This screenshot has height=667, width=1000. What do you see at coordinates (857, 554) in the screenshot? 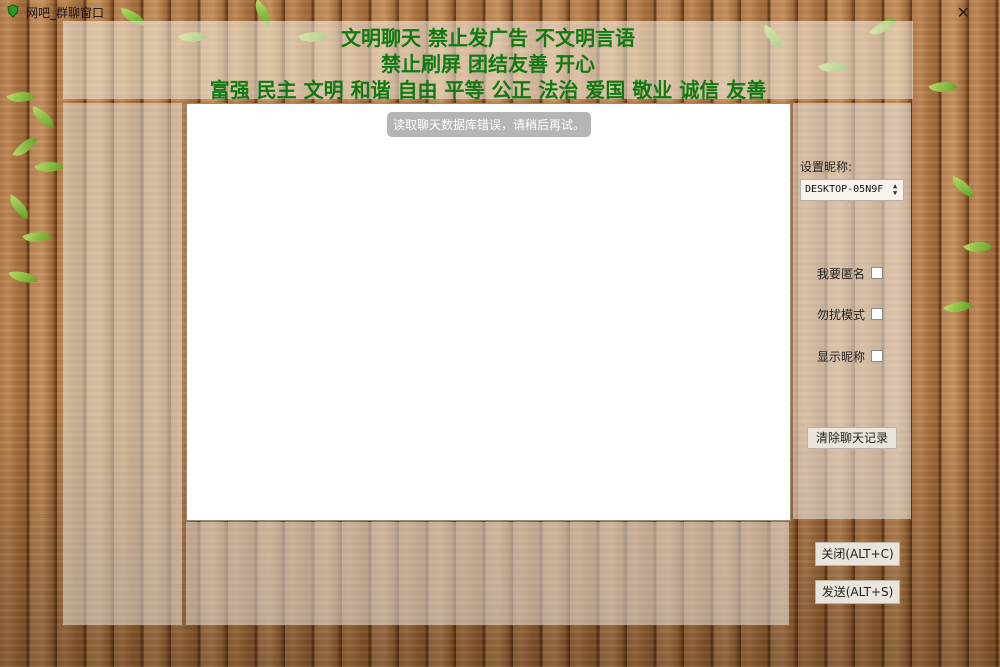
I see `close-button: 关闭(ALT+C)` at bounding box center [857, 554].